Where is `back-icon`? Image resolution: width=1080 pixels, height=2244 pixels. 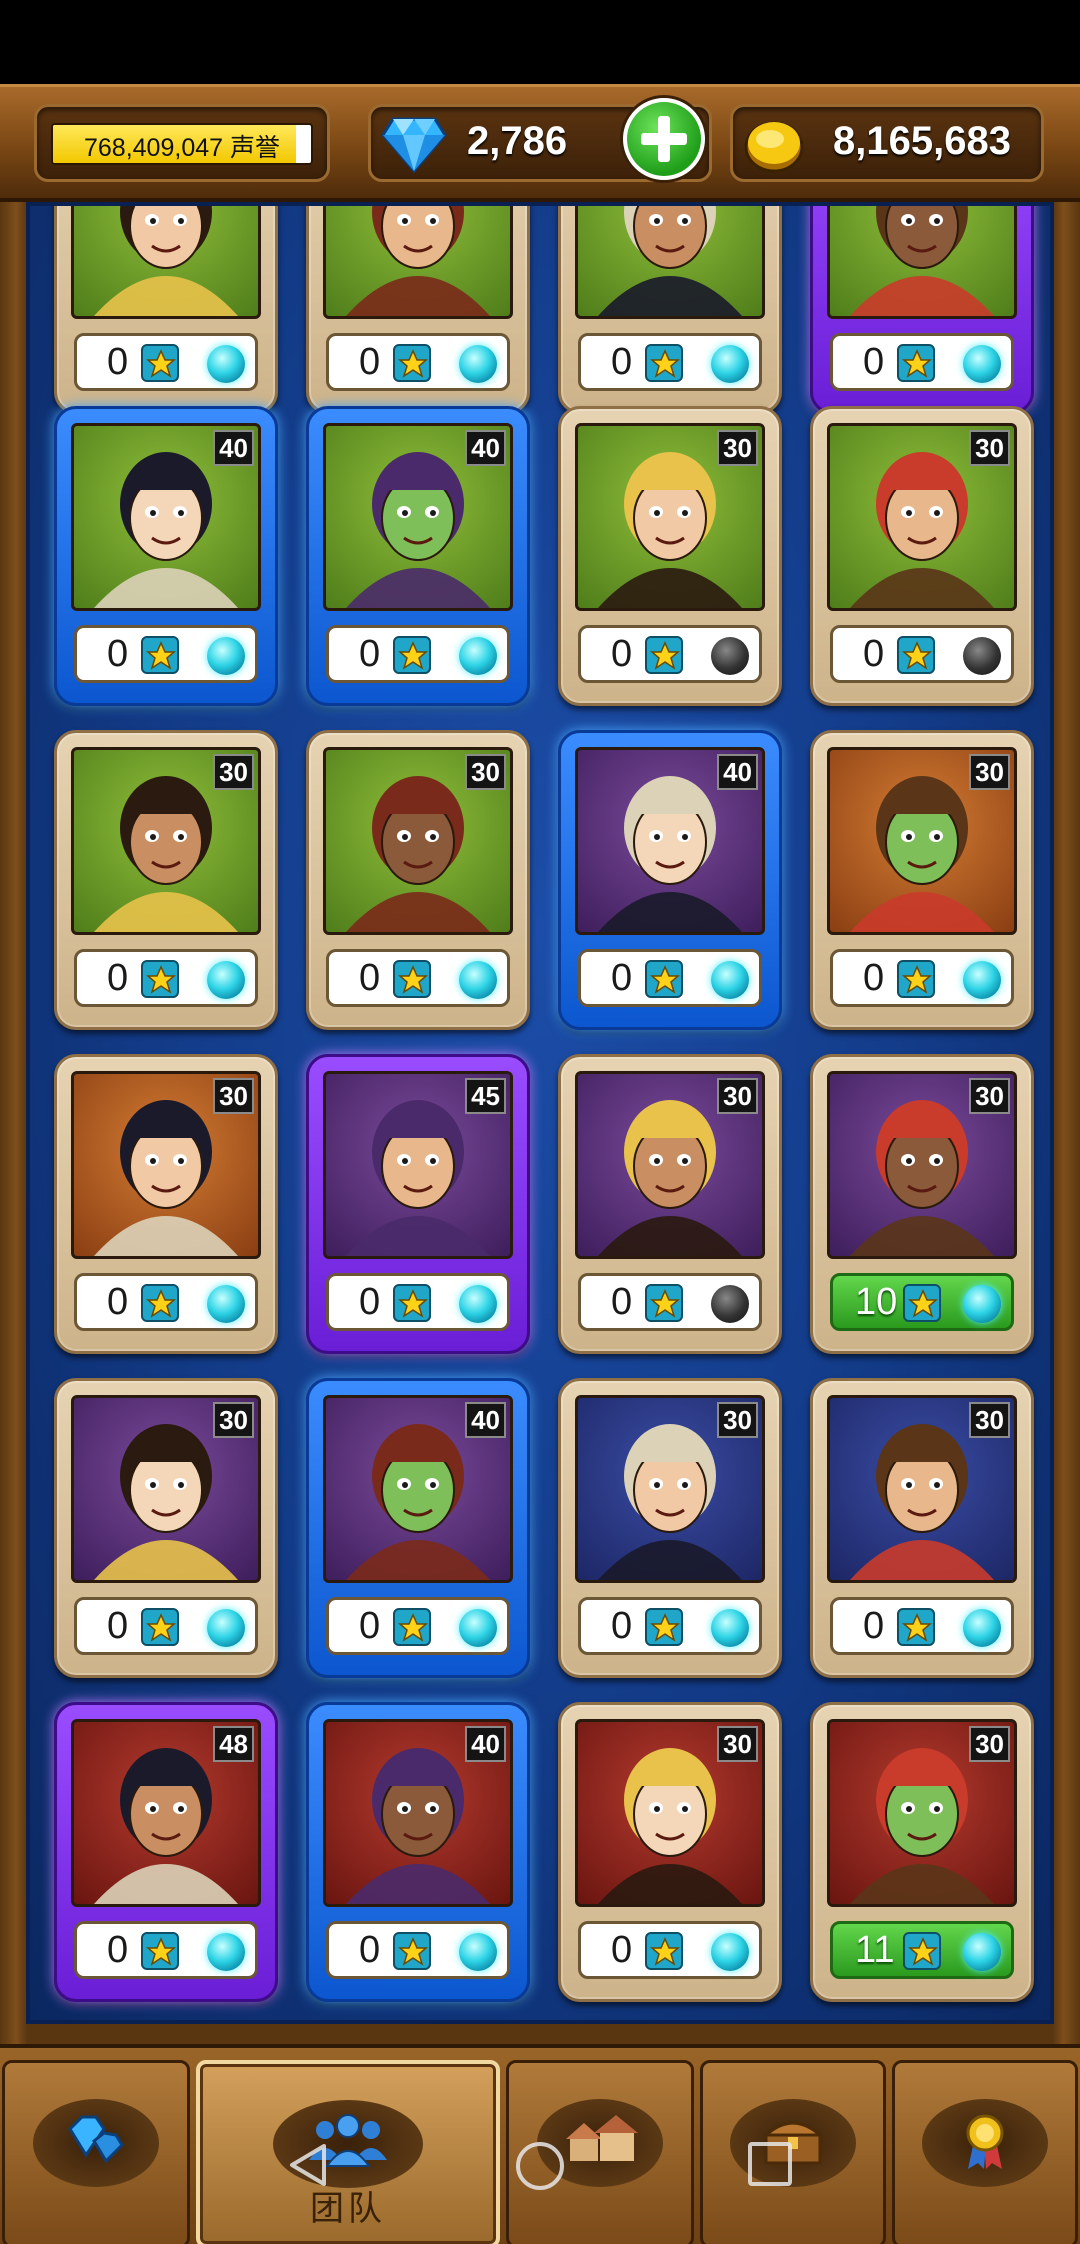 back-icon is located at coordinates (309, 2165).